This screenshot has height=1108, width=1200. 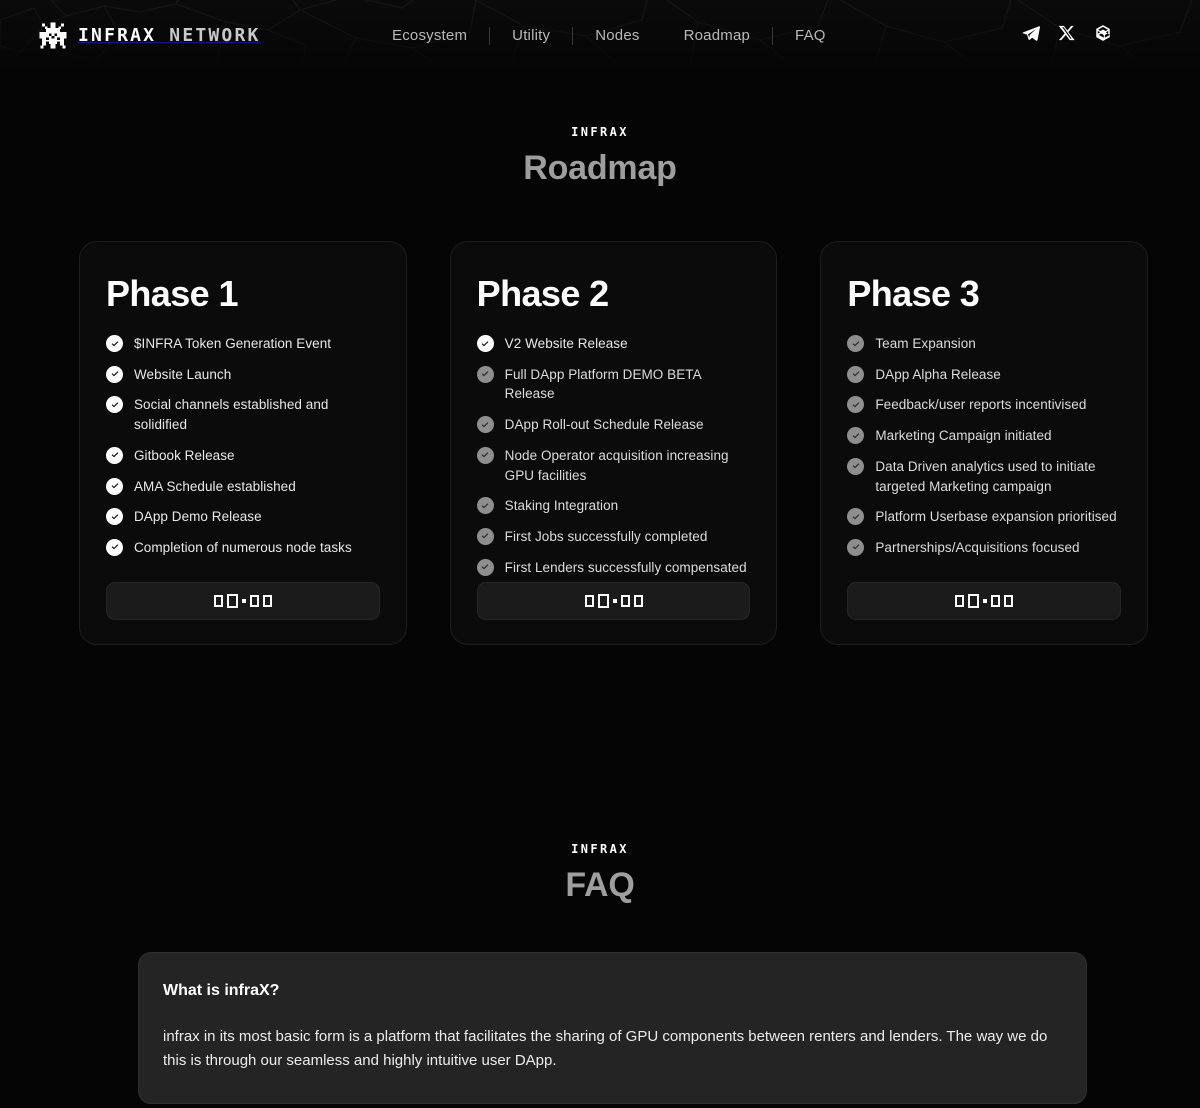 What do you see at coordinates (600, 849) in the screenshot?
I see `faq-eyebrow: INFRAX` at bounding box center [600, 849].